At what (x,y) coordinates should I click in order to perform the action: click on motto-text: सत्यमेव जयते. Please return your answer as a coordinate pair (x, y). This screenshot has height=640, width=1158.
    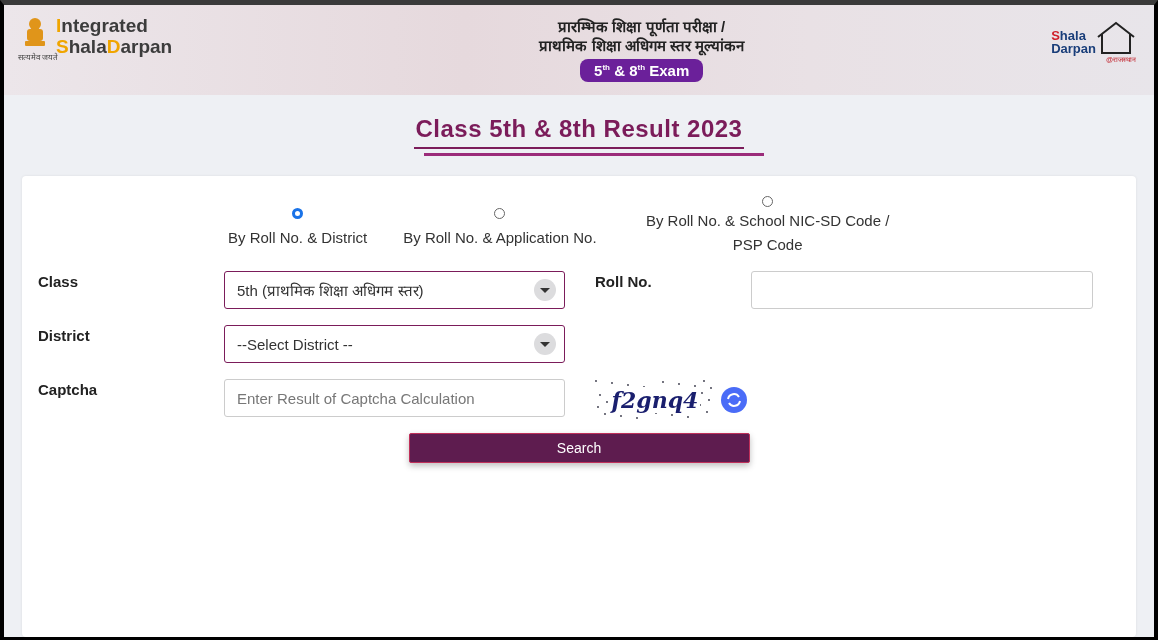
    Looking at the image, I should click on (38, 57).